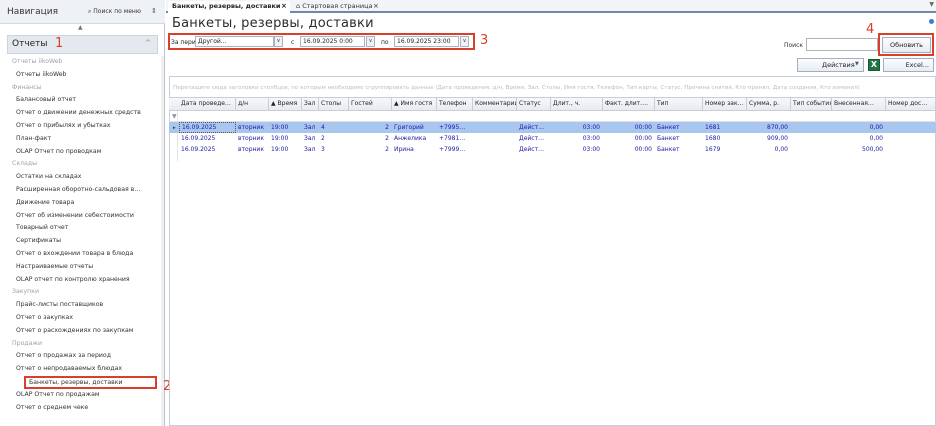  Describe the element at coordinates (80, 408) in the screenshot. I see `nav-item: Отчет о среднем чеке` at that location.